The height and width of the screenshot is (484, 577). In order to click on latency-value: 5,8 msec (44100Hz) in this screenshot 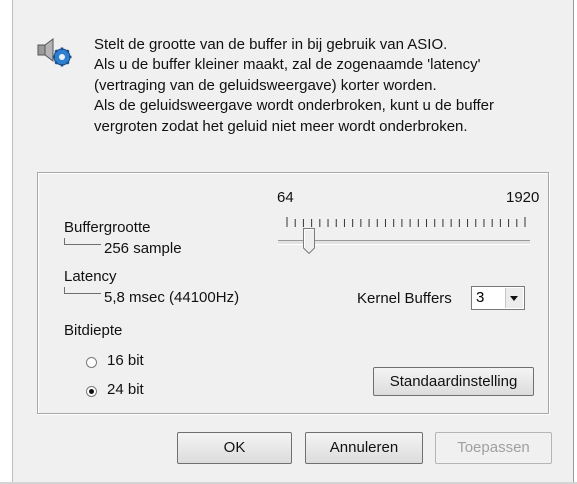, I will do `click(172, 297)`.